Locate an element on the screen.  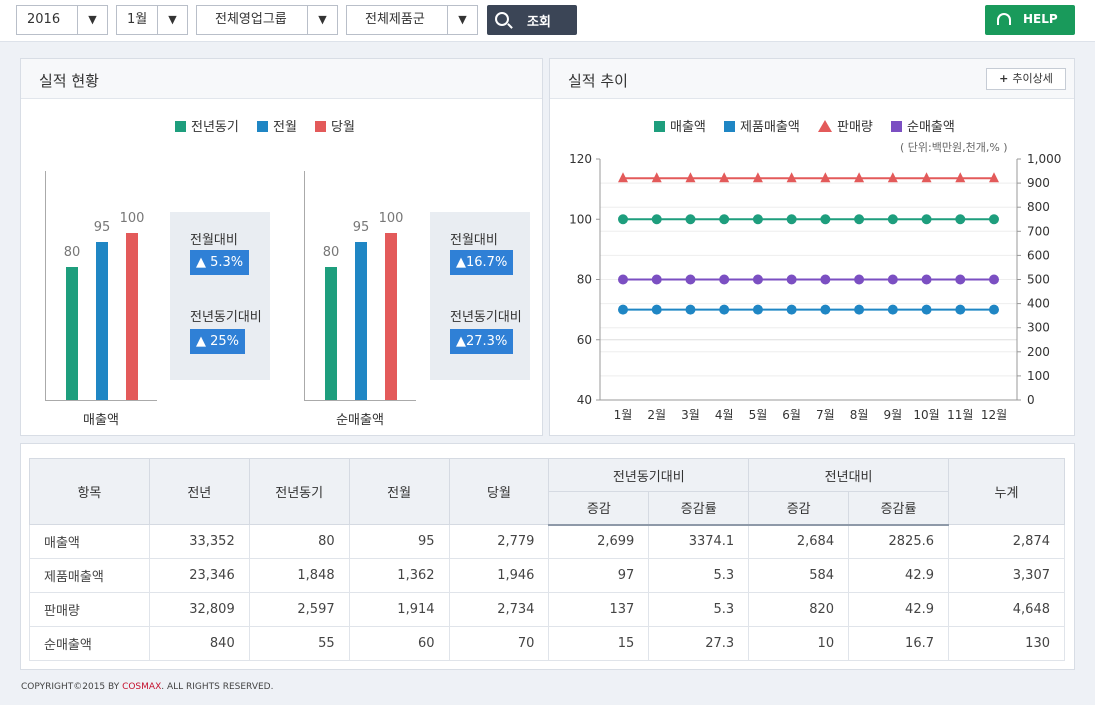
table-cell: 55 is located at coordinates (299, 643).